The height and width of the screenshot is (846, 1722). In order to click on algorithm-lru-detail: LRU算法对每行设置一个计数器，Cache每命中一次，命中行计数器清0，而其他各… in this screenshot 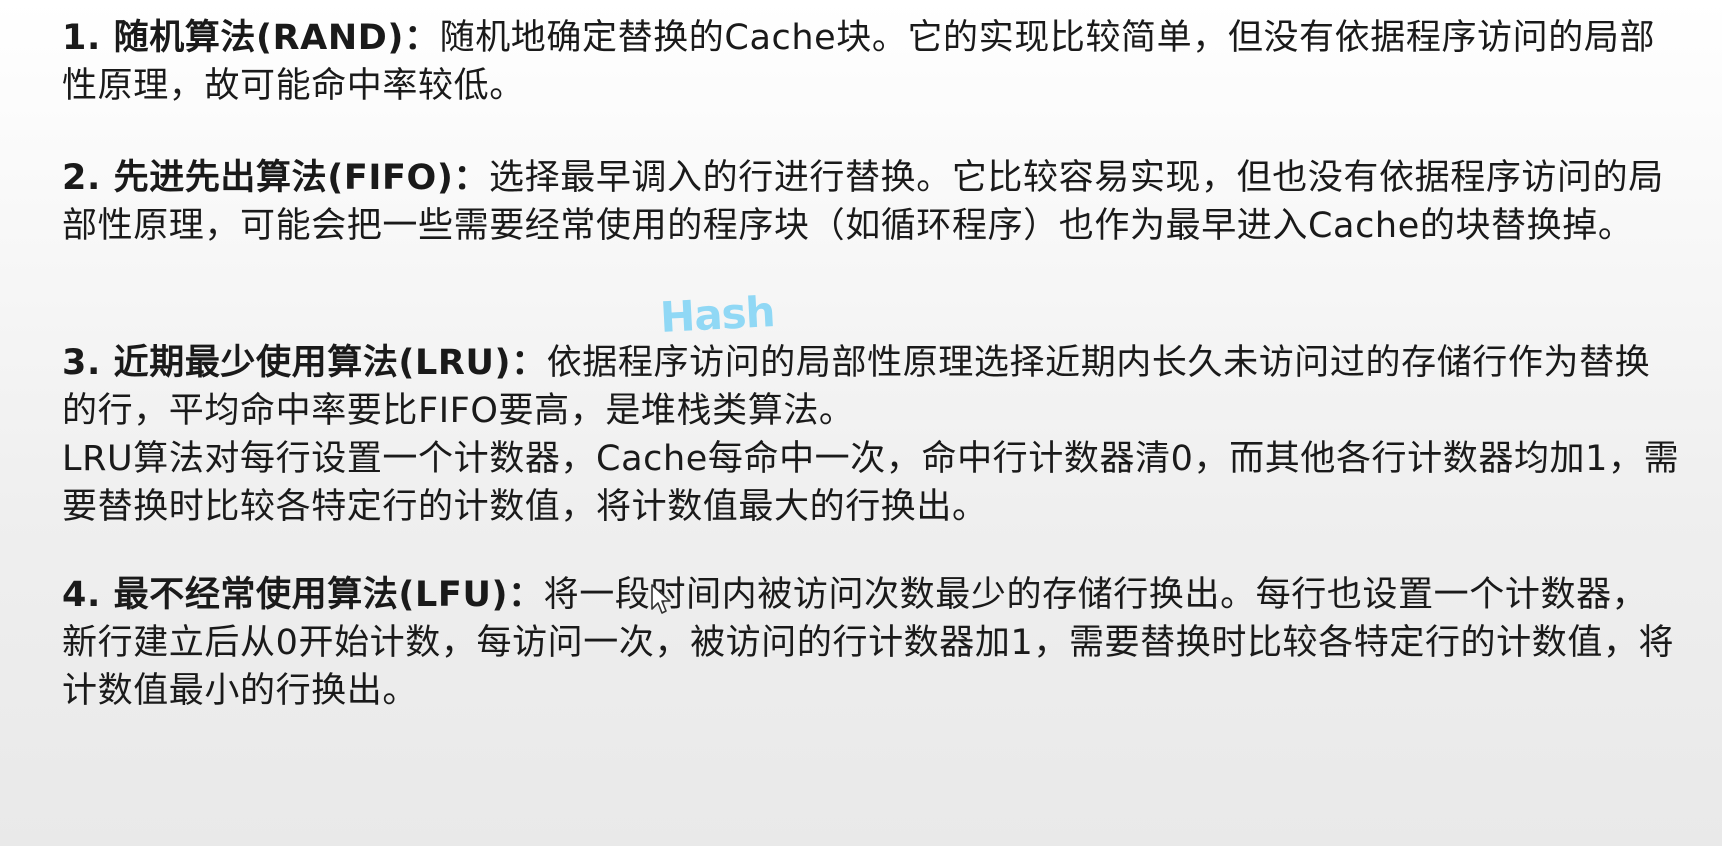, I will do `click(871, 483)`.